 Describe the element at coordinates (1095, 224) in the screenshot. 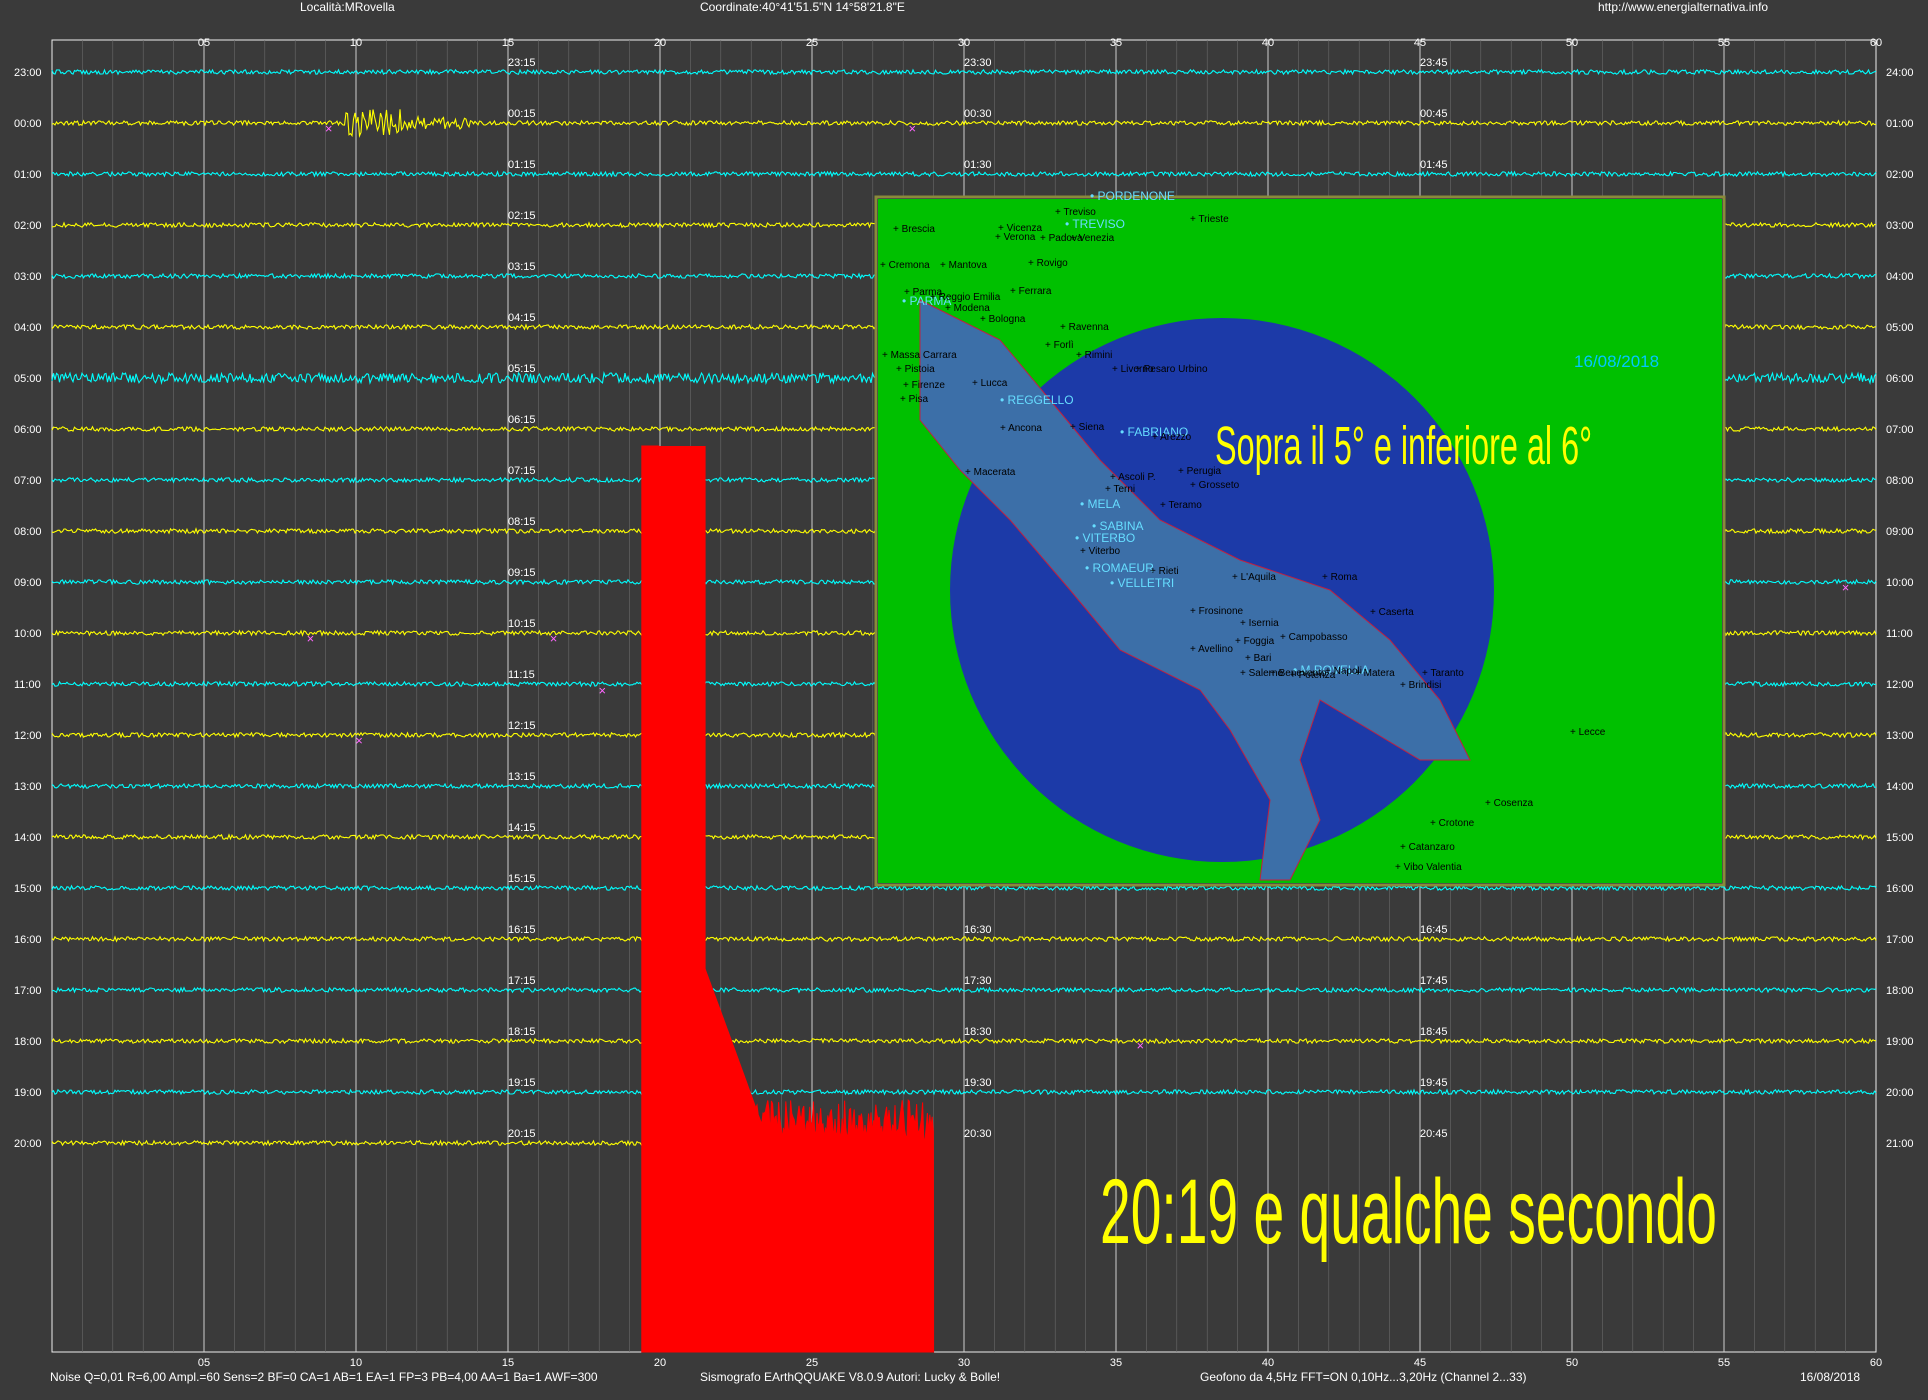

I see `seismic-station-label: • TREVISO` at that location.